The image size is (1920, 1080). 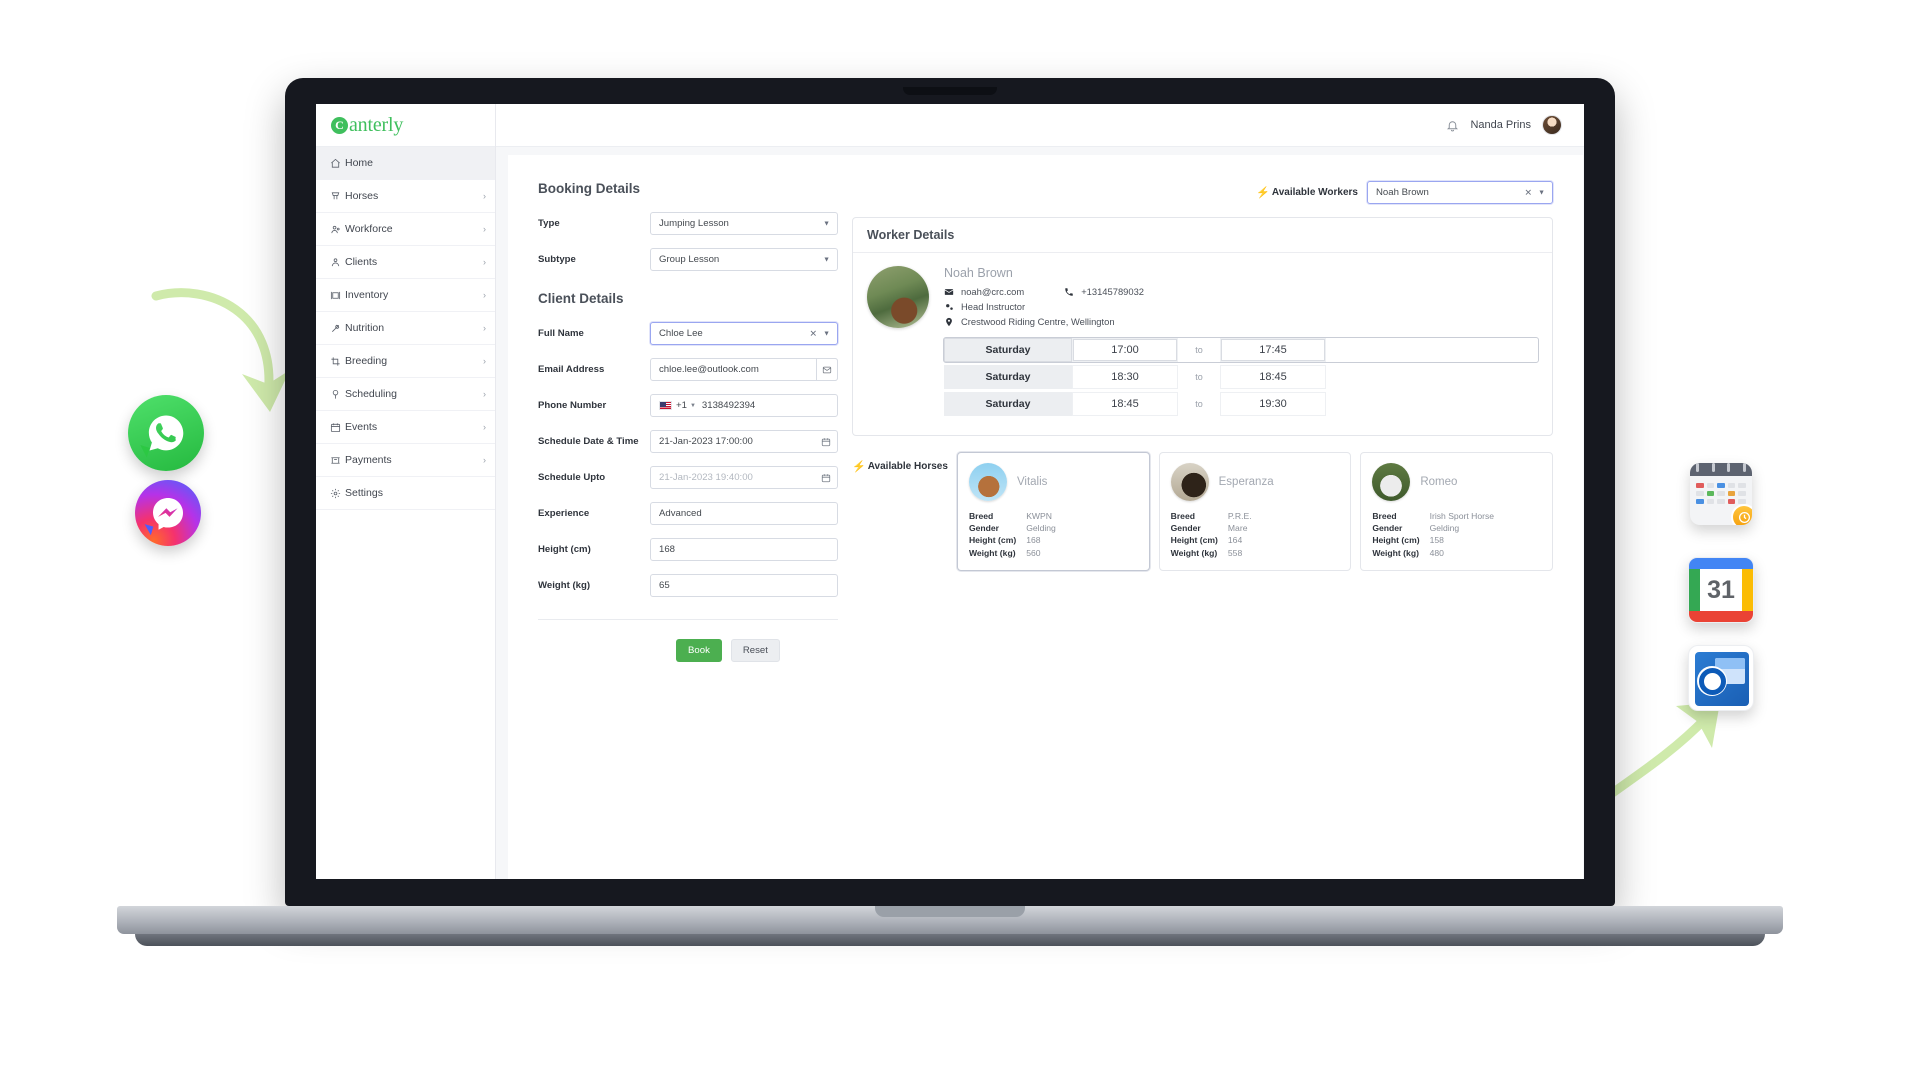 What do you see at coordinates (744, 259) in the screenshot?
I see `subtype-select: Group Lesson` at bounding box center [744, 259].